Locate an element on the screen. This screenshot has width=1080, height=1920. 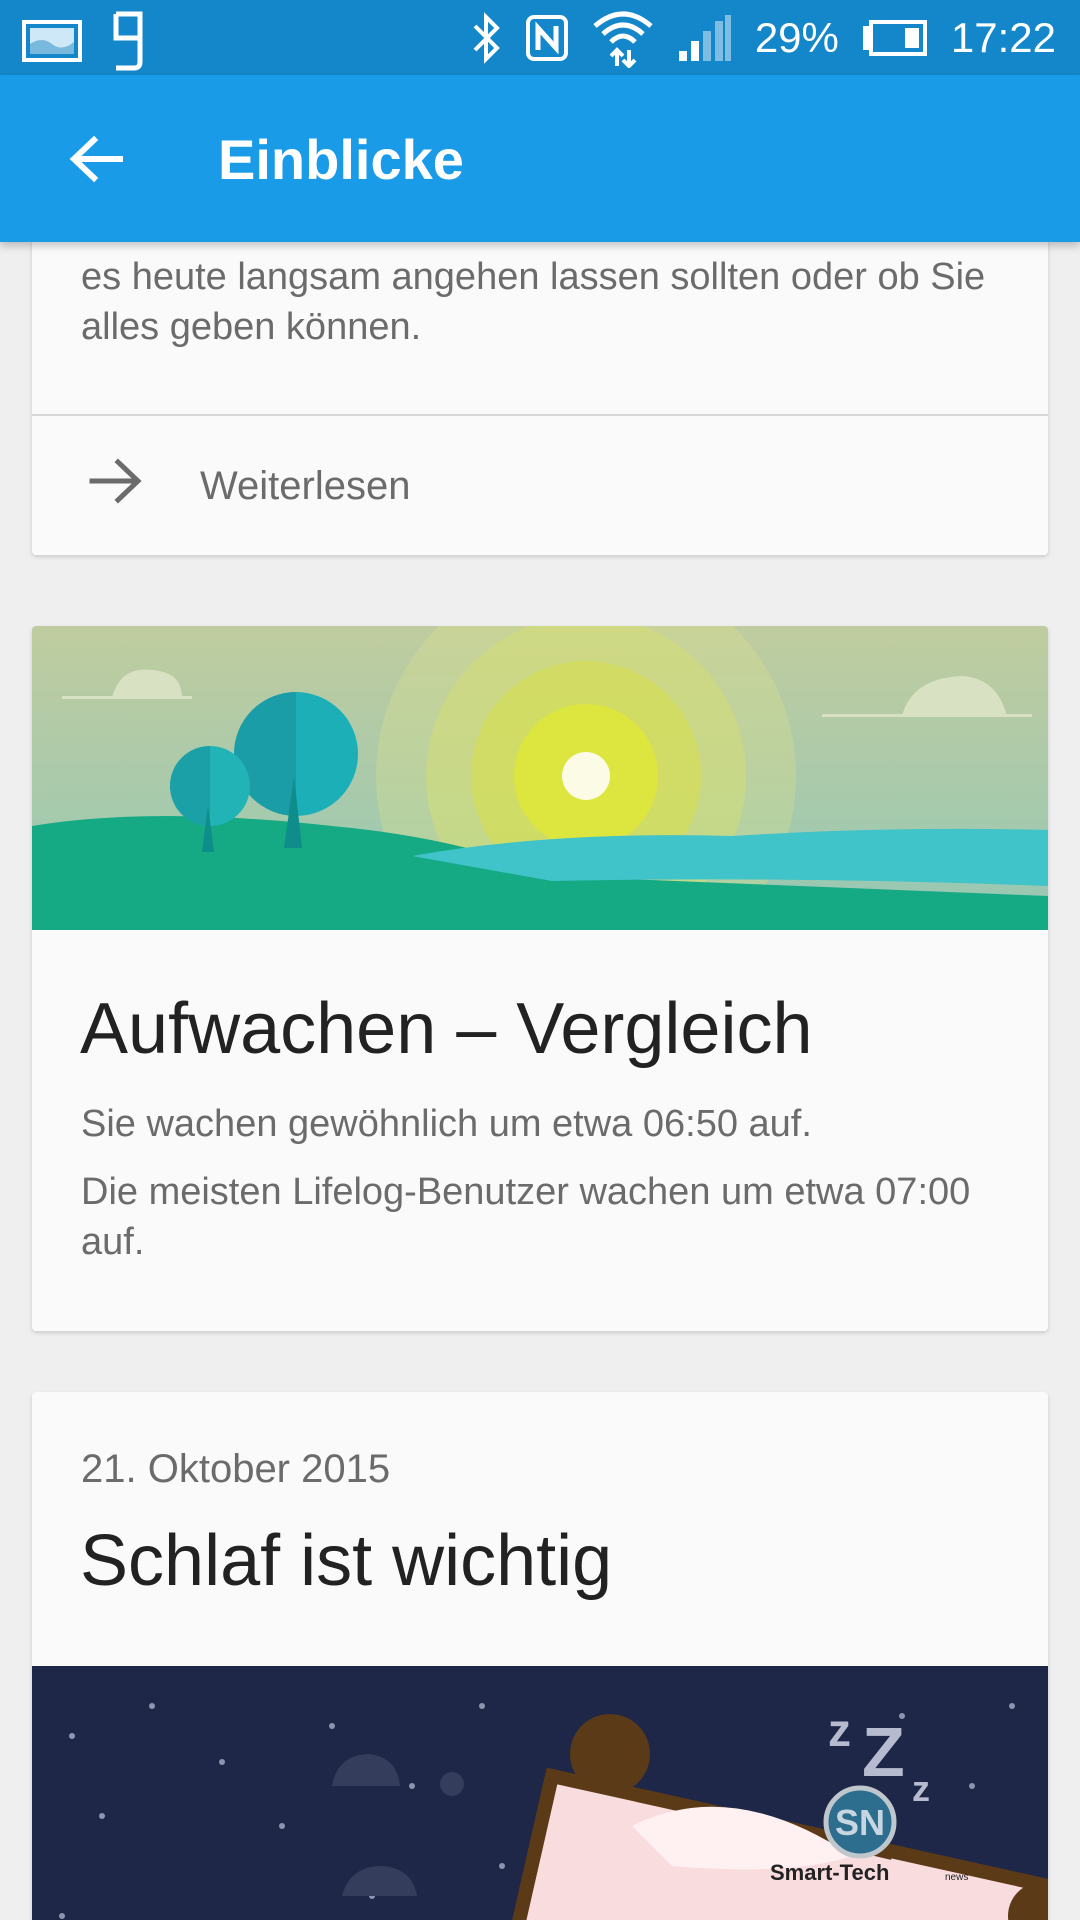
image-notification-icon is located at coordinates (52, 41).